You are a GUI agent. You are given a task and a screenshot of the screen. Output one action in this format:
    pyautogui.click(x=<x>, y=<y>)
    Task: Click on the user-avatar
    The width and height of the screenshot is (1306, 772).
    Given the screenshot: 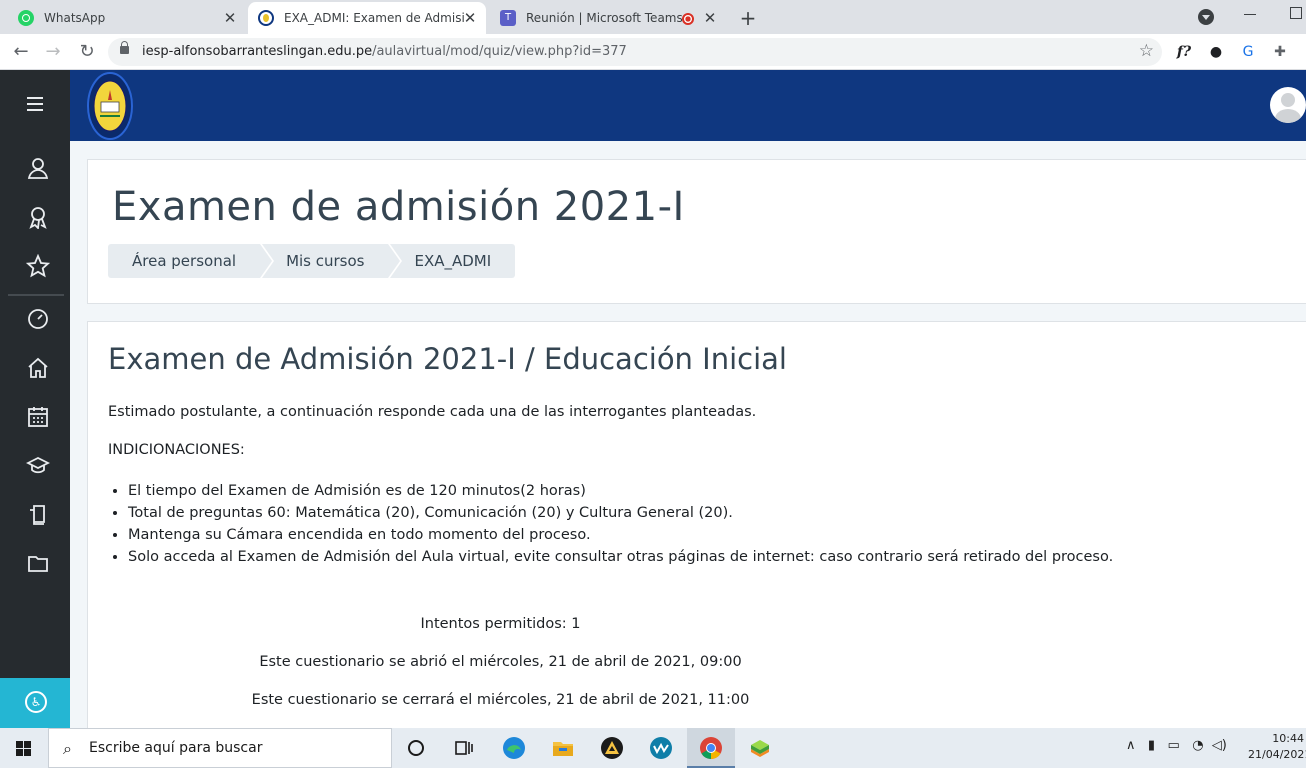 What is the action you would take?
    pyautogui.click(x=1288, y=105)
    